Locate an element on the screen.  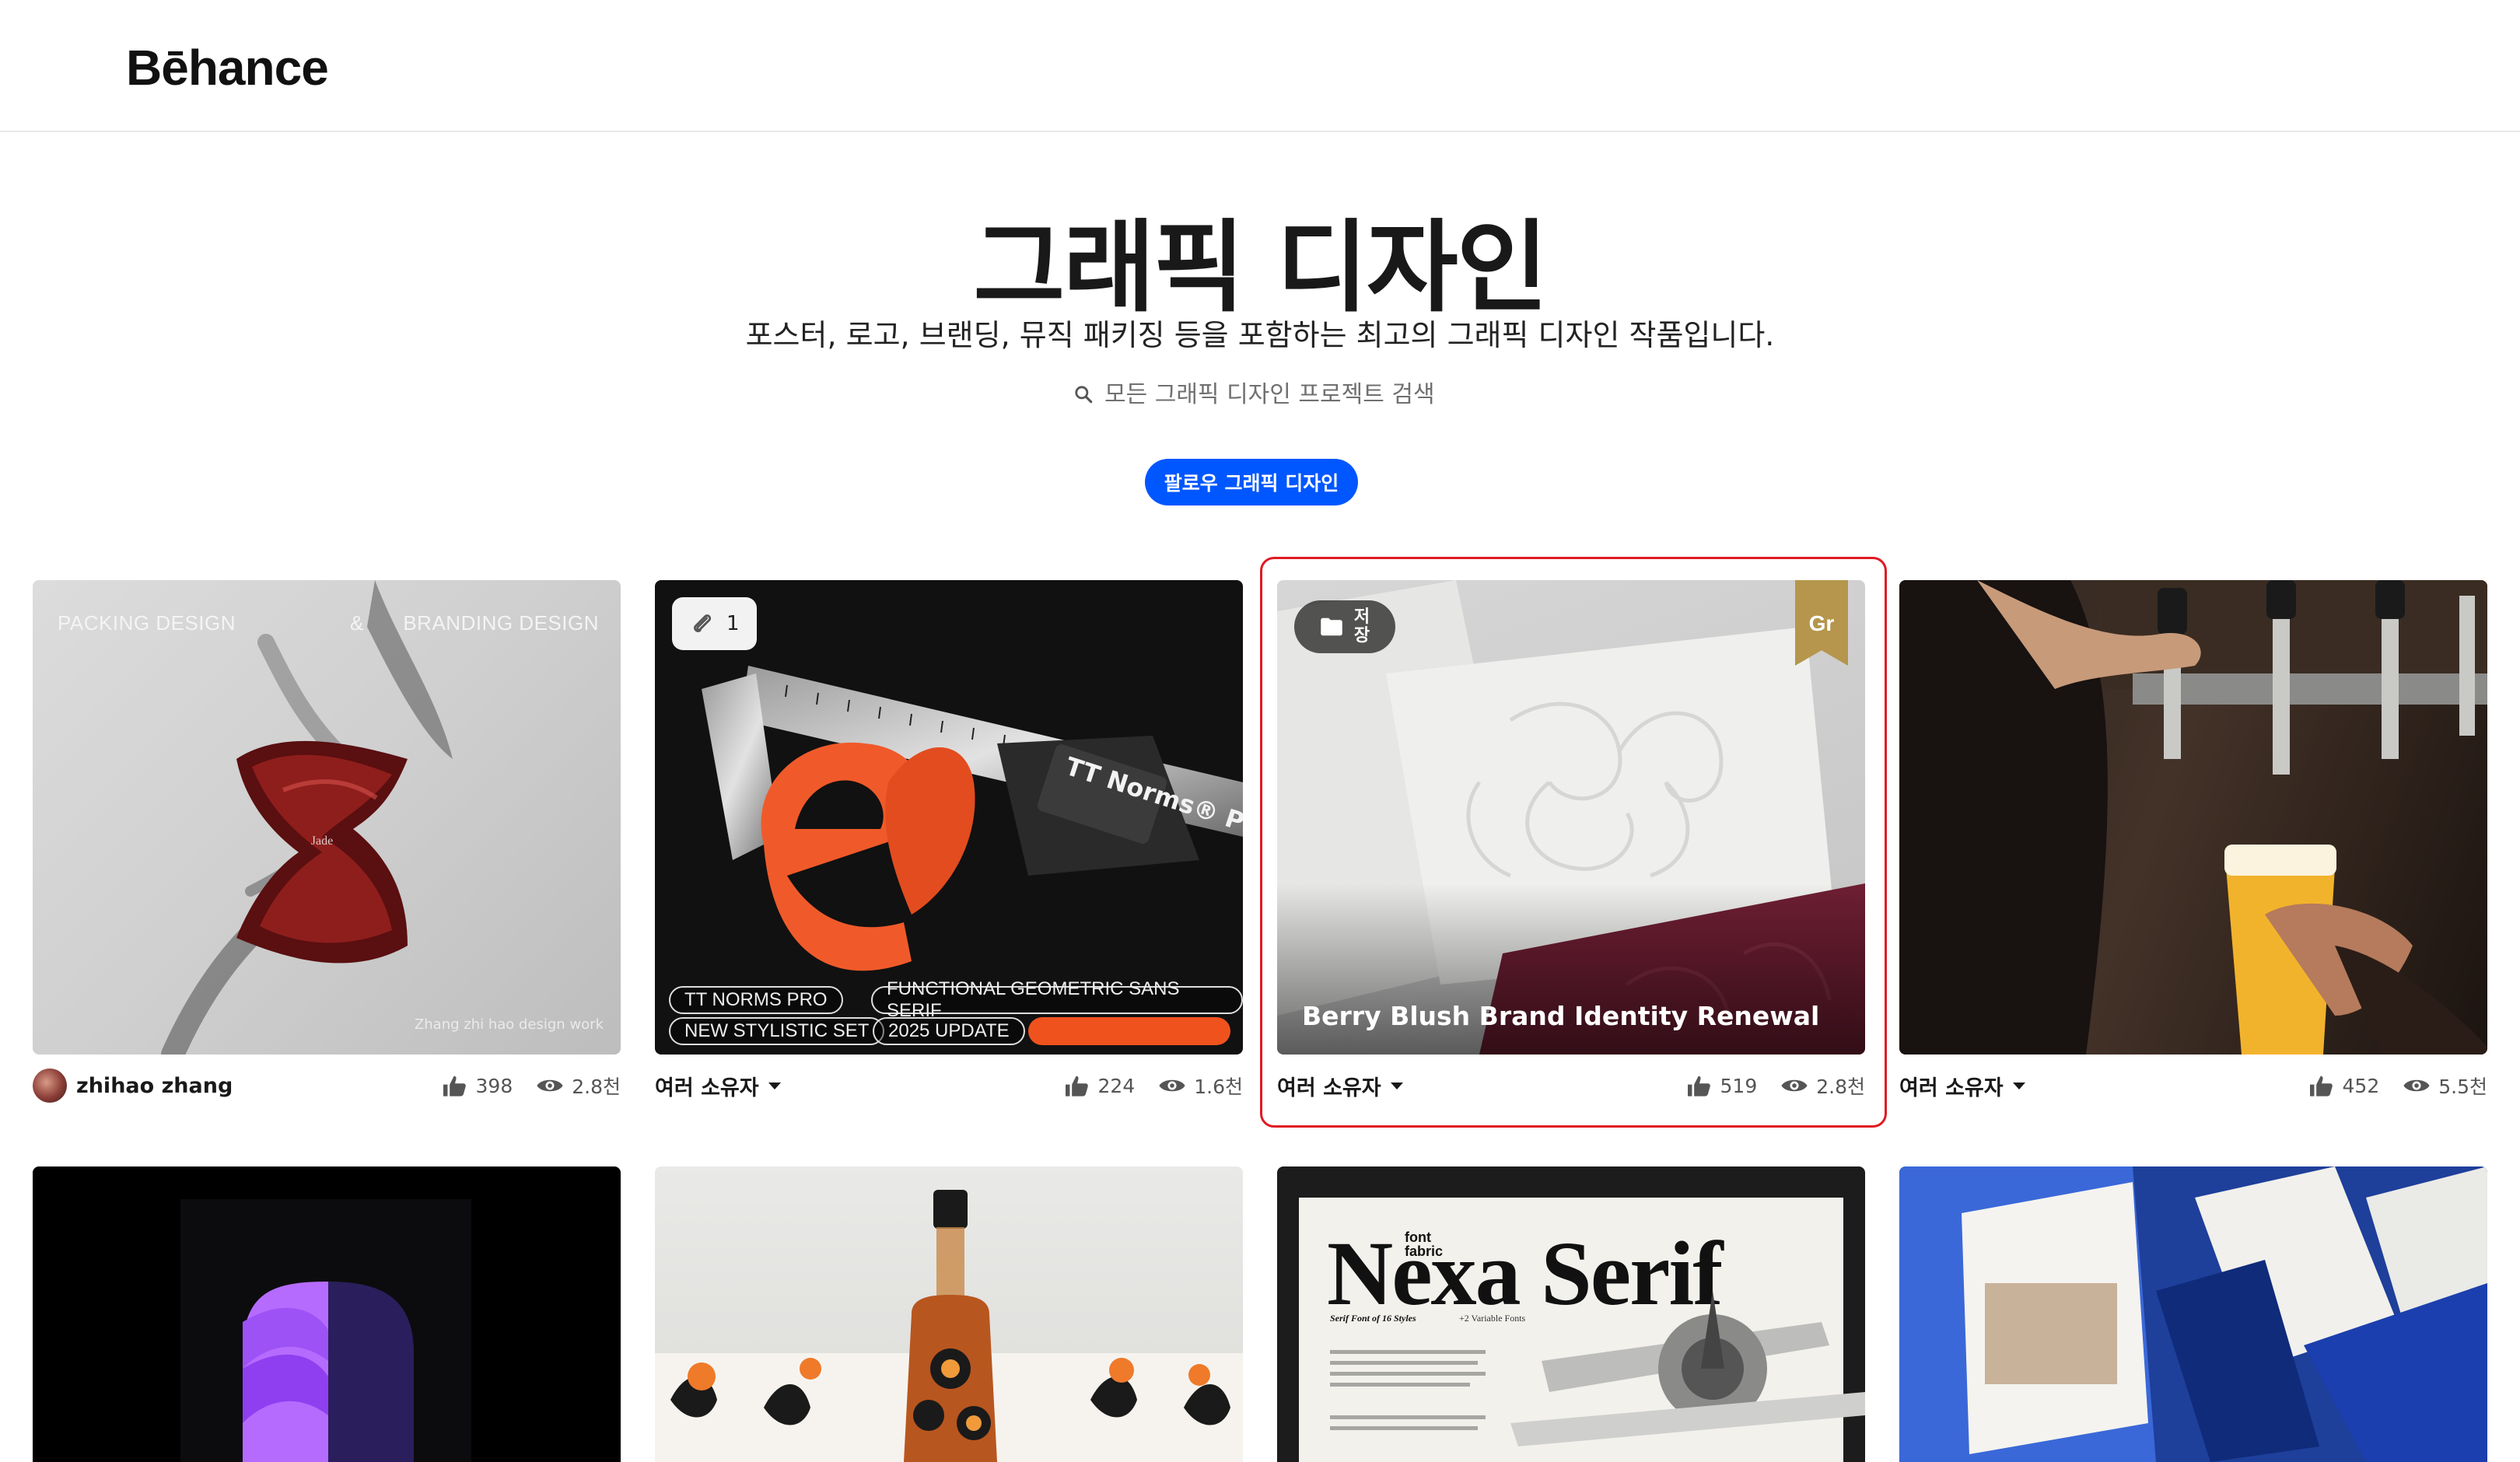
project-meta: 여러 소유자 519 2.8천 is located at coordinates (1571, 1085).